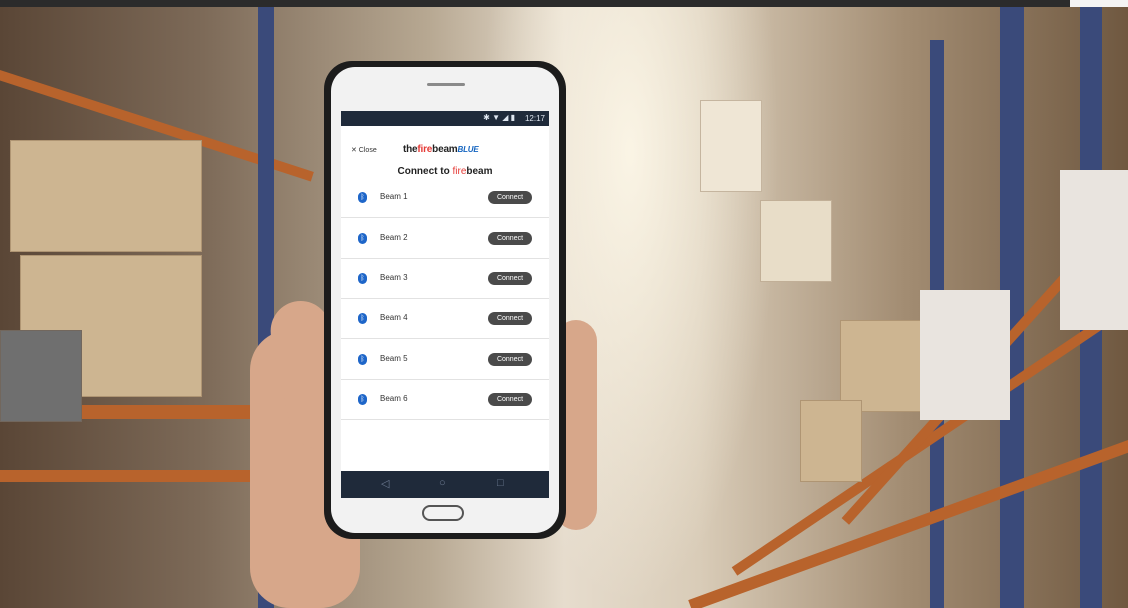 The width and height of the screenshot is (1128, 608). Describe the element at coordinates (443, 513) in the screenshot. I see `phone-home-button` at that location.